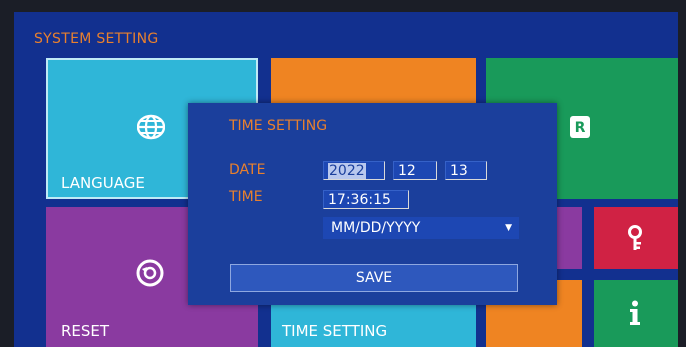 The width and height of the screenshot is (686, 347). What do you see at coordinates (150, 273) in the screenshot?
I see `reset-icon` at bounding box center [150, 273].